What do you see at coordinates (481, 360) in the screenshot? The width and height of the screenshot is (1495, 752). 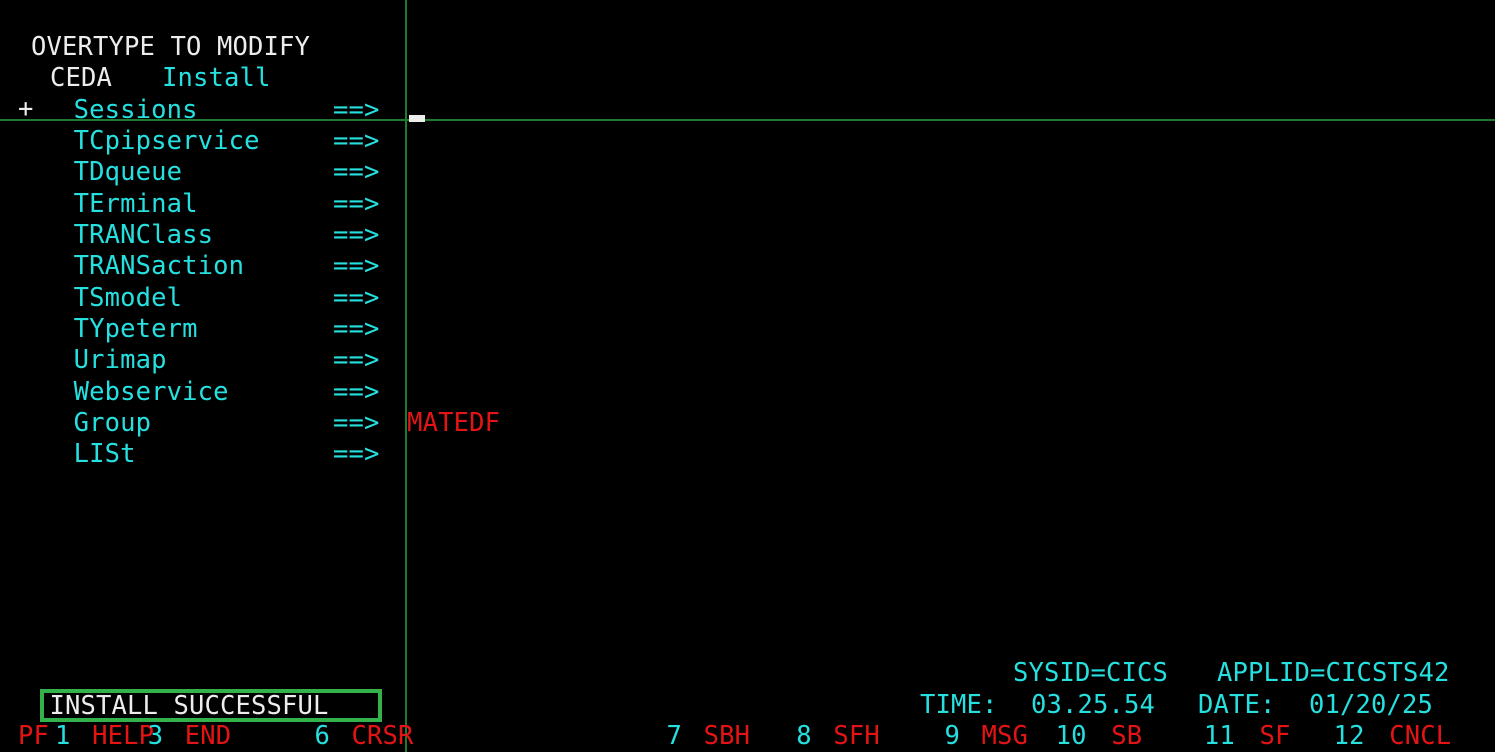 I see `field-value-urimap` at bounding box center [481, 360].